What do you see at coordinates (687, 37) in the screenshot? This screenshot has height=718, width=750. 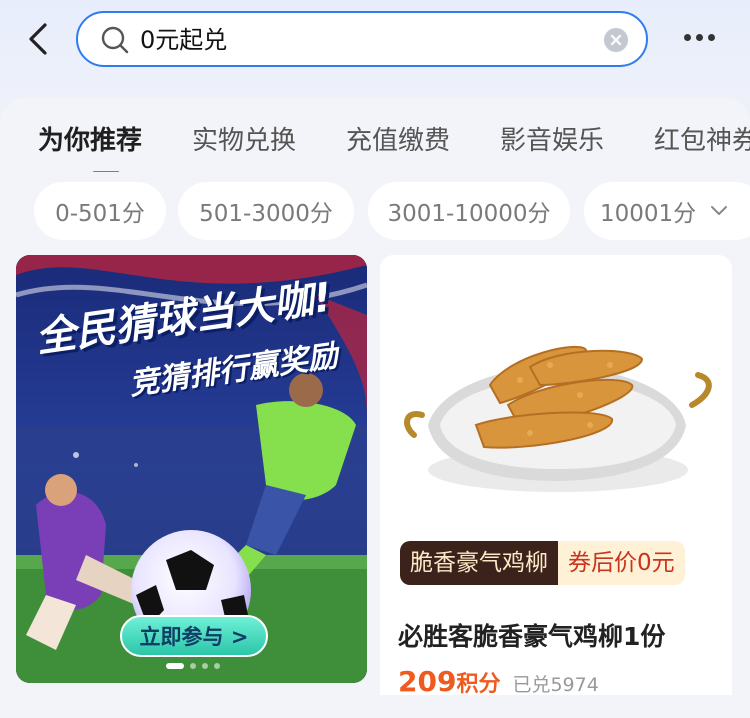 I see `more-icon` at bounding box center [687, 37].